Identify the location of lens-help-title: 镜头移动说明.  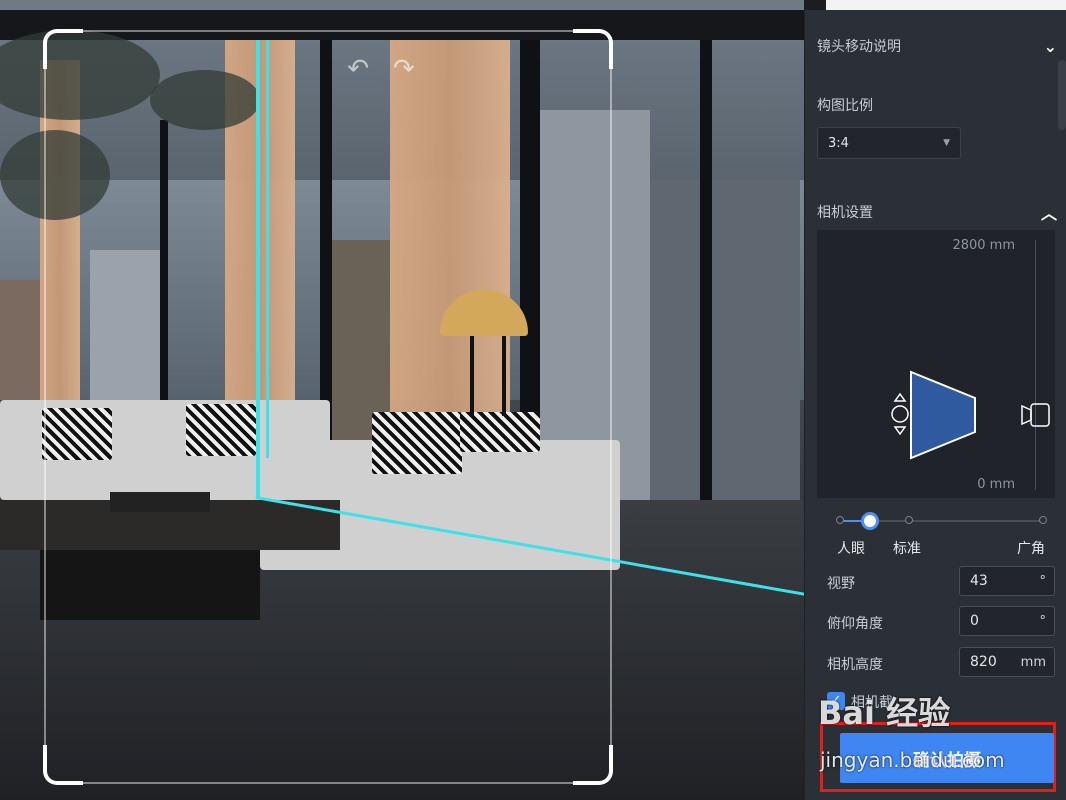
(859, 47).